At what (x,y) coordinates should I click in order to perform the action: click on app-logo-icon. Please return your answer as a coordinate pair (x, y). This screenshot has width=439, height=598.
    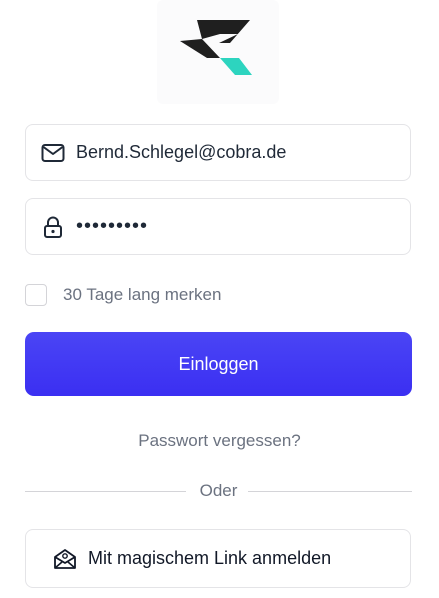
    Looking at the image, I should click on (216, 47).